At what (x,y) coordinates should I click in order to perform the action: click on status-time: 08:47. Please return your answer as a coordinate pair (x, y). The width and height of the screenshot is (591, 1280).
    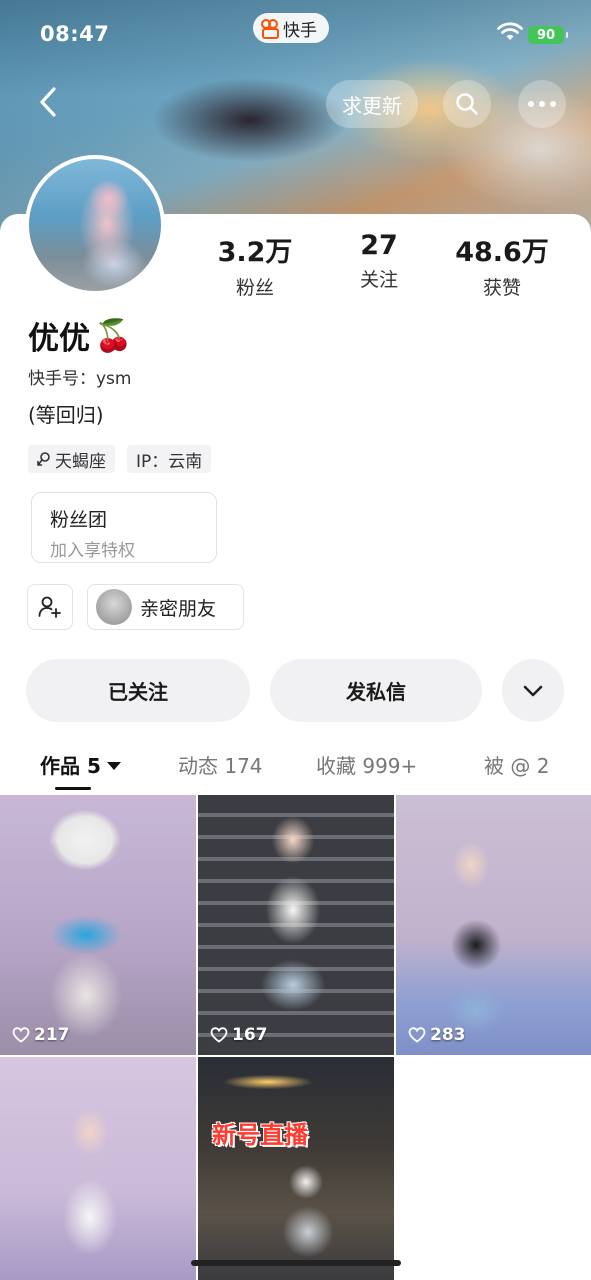
    Looking at the image, I should click on (75, 34).